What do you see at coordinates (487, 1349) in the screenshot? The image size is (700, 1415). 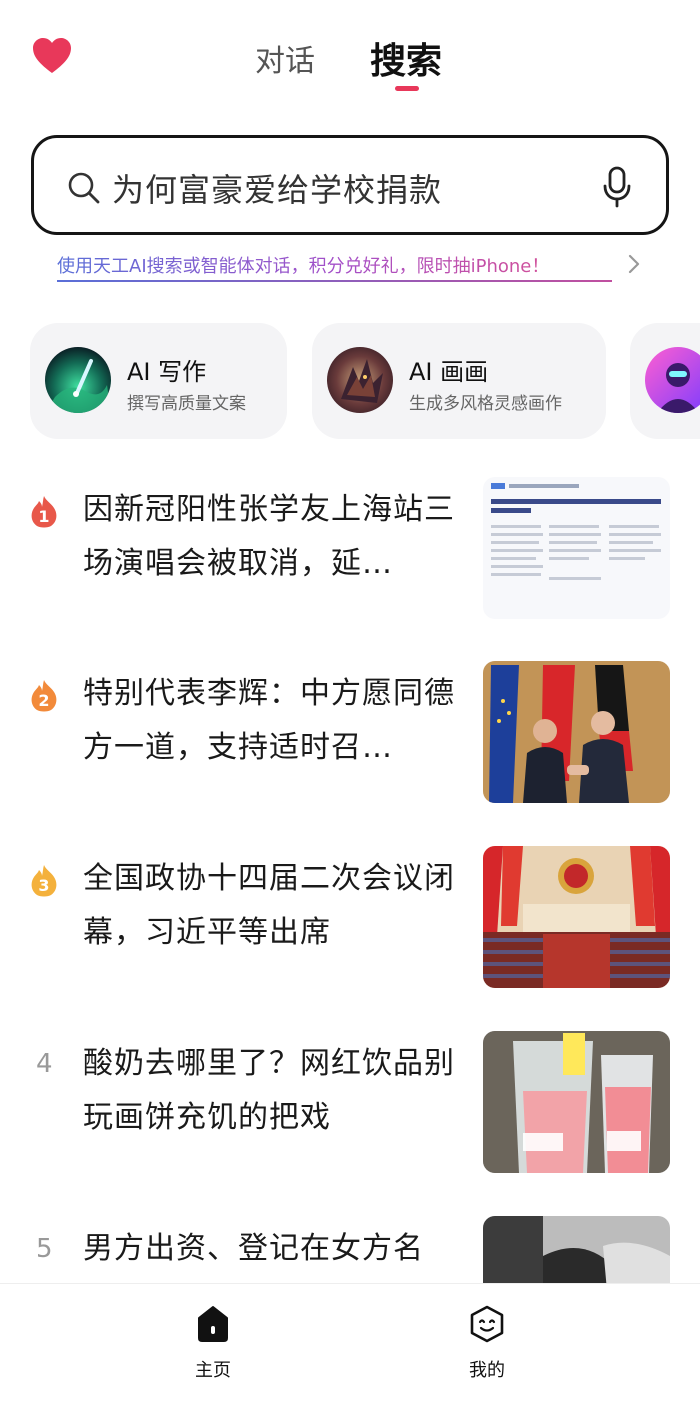 I see `nav-mine: 我的` at bounding box center [487, 1349].